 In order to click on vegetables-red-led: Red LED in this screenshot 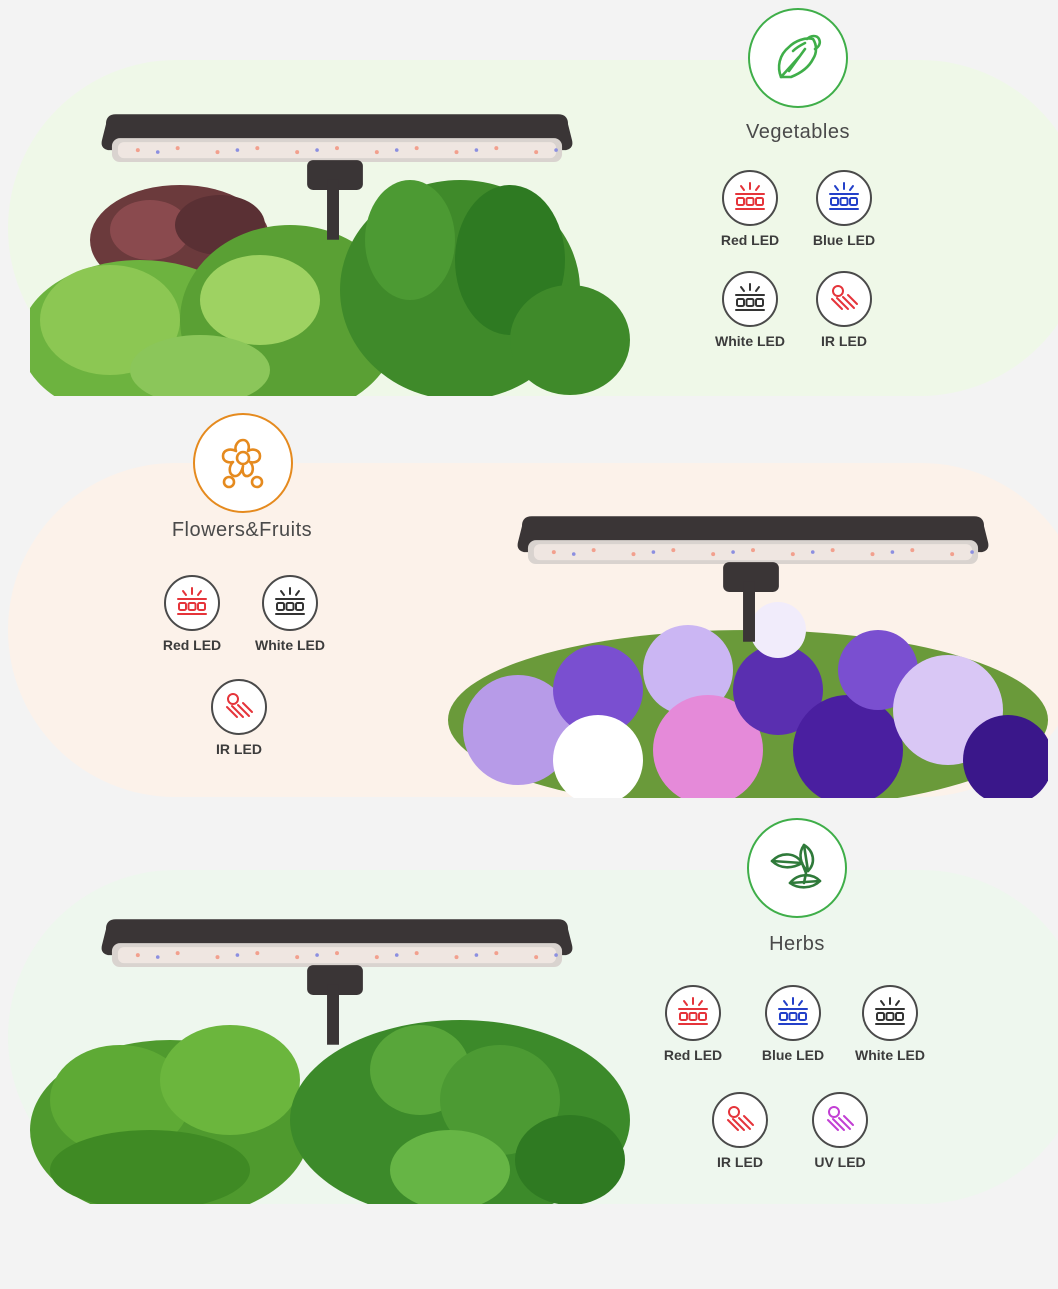, I will do `click(750, 209)`.